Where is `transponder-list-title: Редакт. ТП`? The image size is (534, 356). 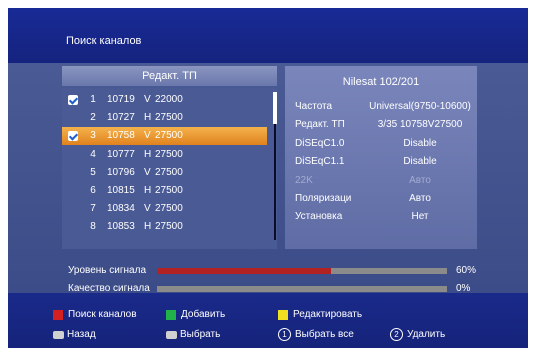
transponder-list-title: Редакт. ТП is located at coordinates (169, 76).